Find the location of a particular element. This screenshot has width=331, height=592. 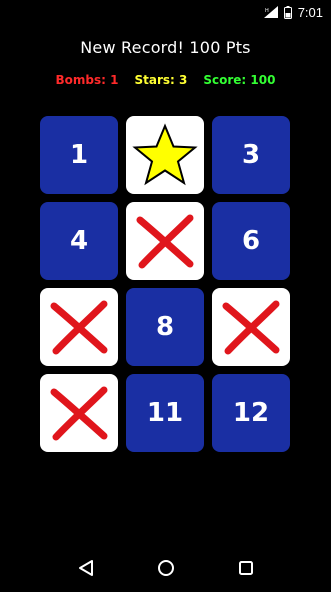

star-icon is located at coordinates (165, 154).